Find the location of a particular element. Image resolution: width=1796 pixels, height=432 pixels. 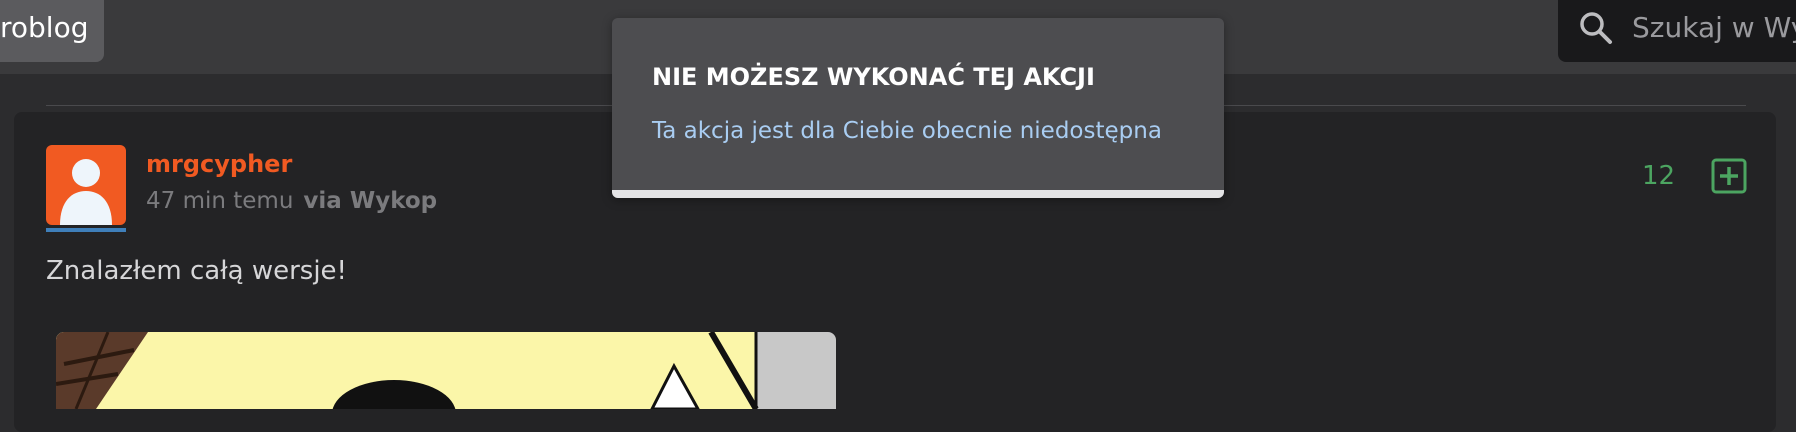

avatar is located at coordinates (86, 185).